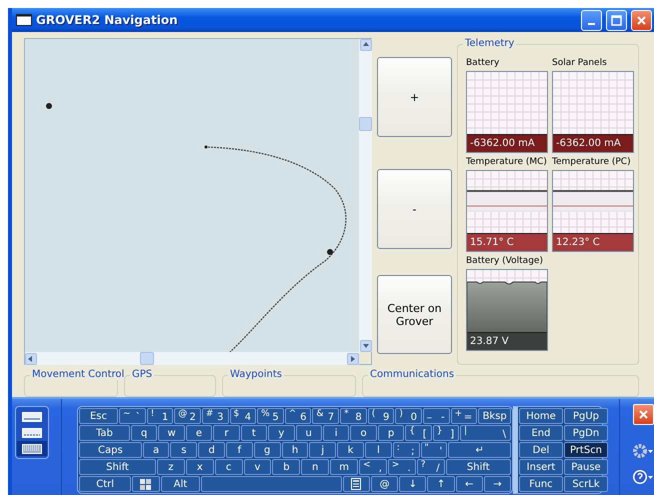 This screenshot has height=495, width=654. I want to click on keyboard-key: i, so click(336, 433).